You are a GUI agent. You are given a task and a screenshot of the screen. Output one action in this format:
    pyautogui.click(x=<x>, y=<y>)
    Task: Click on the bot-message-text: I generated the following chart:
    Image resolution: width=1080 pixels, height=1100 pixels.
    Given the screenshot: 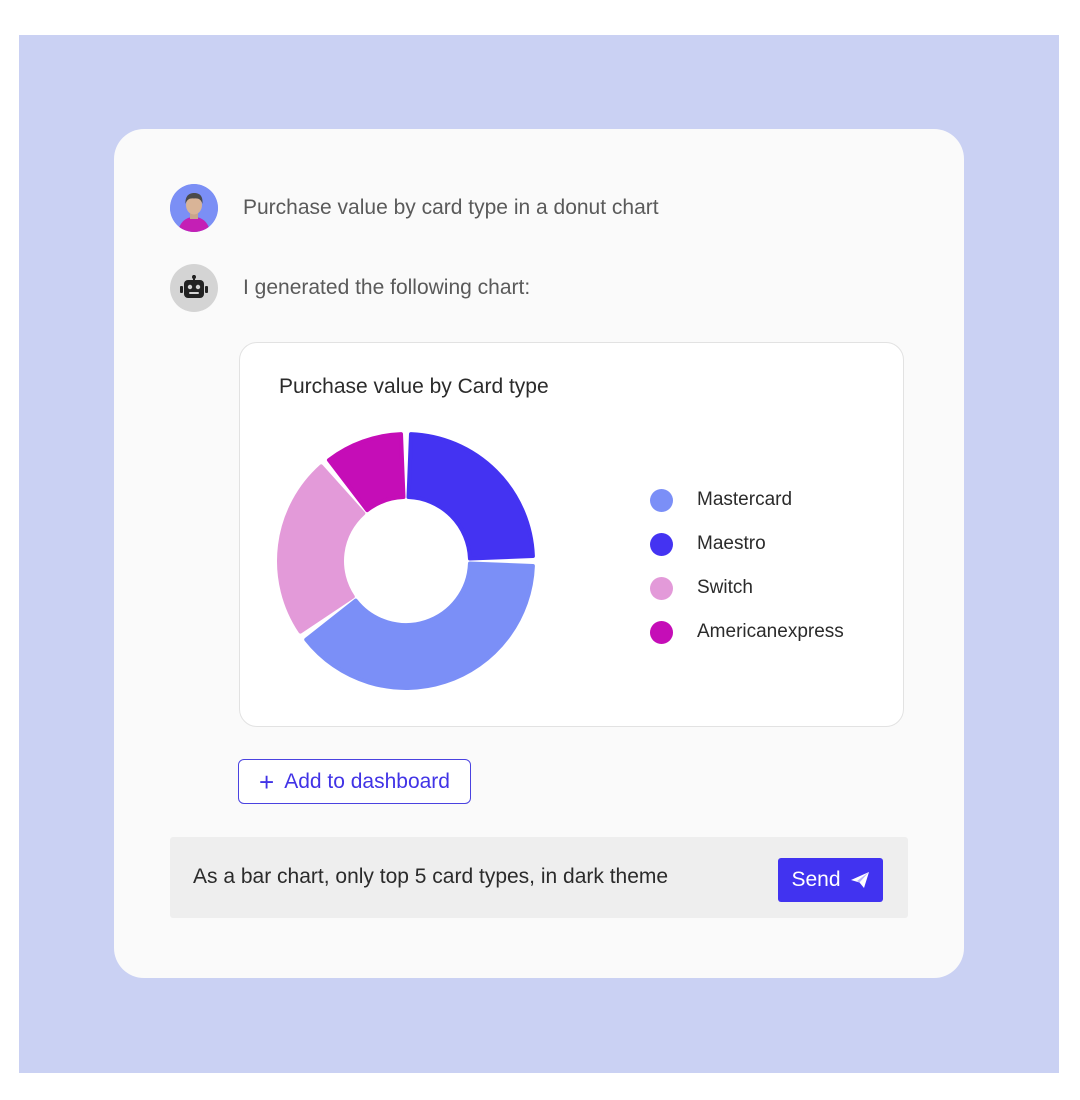 What is the action you would take?
    pyautogui.click(x=387, y=287)
    